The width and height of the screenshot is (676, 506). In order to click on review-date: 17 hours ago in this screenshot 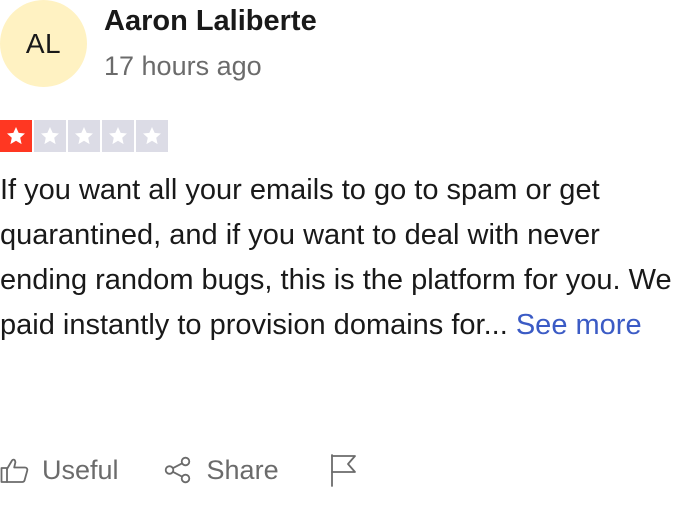, I will do `click(183, 66)`.